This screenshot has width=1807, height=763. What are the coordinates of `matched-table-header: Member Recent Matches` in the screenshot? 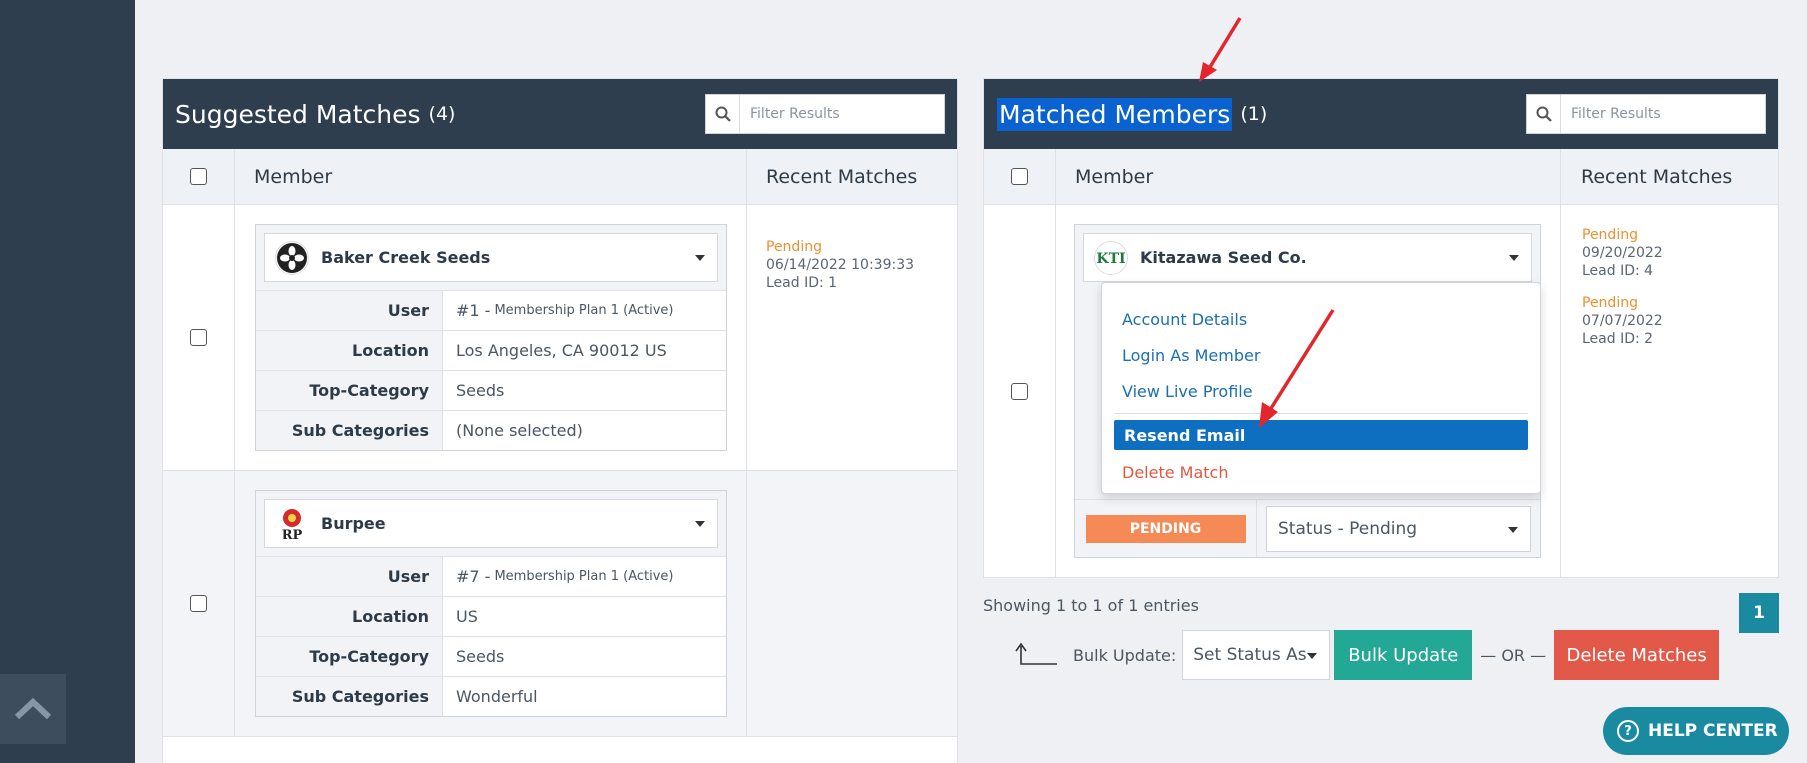 It's located at (1381, 177).